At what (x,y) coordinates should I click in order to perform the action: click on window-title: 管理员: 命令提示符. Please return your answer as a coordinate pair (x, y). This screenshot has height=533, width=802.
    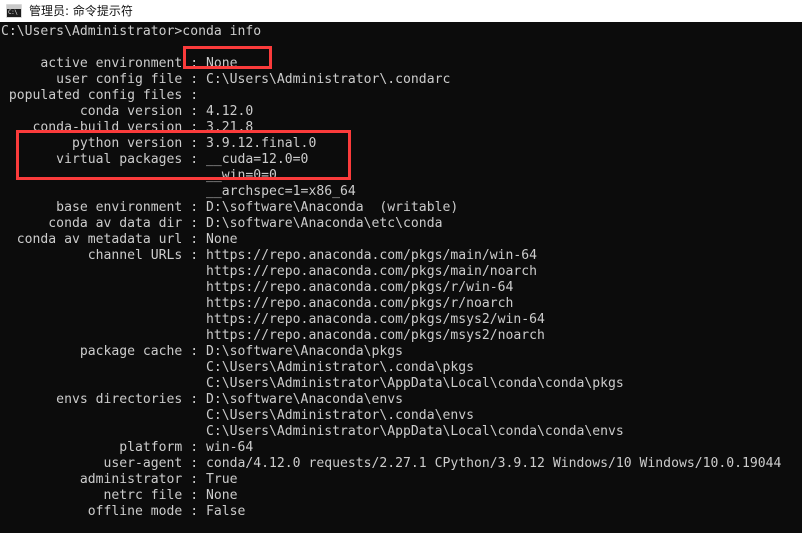
    Looking at the image, I should click on (81, 11).